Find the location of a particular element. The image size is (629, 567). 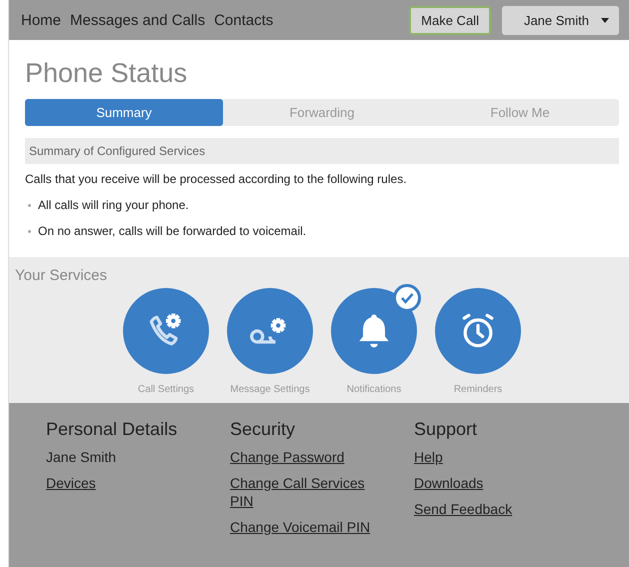

footer-link: Help is located at coordinates (428, 457).